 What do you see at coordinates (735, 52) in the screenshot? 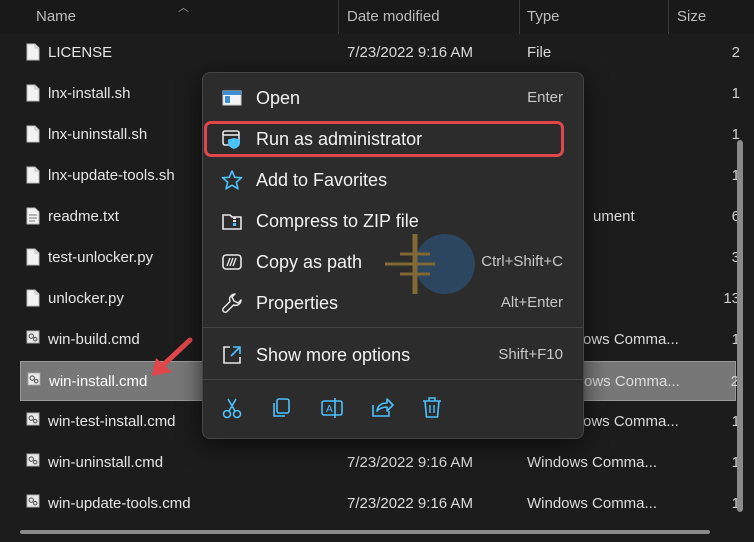
I see `file-size: 2` at bounding box center [735, 52].